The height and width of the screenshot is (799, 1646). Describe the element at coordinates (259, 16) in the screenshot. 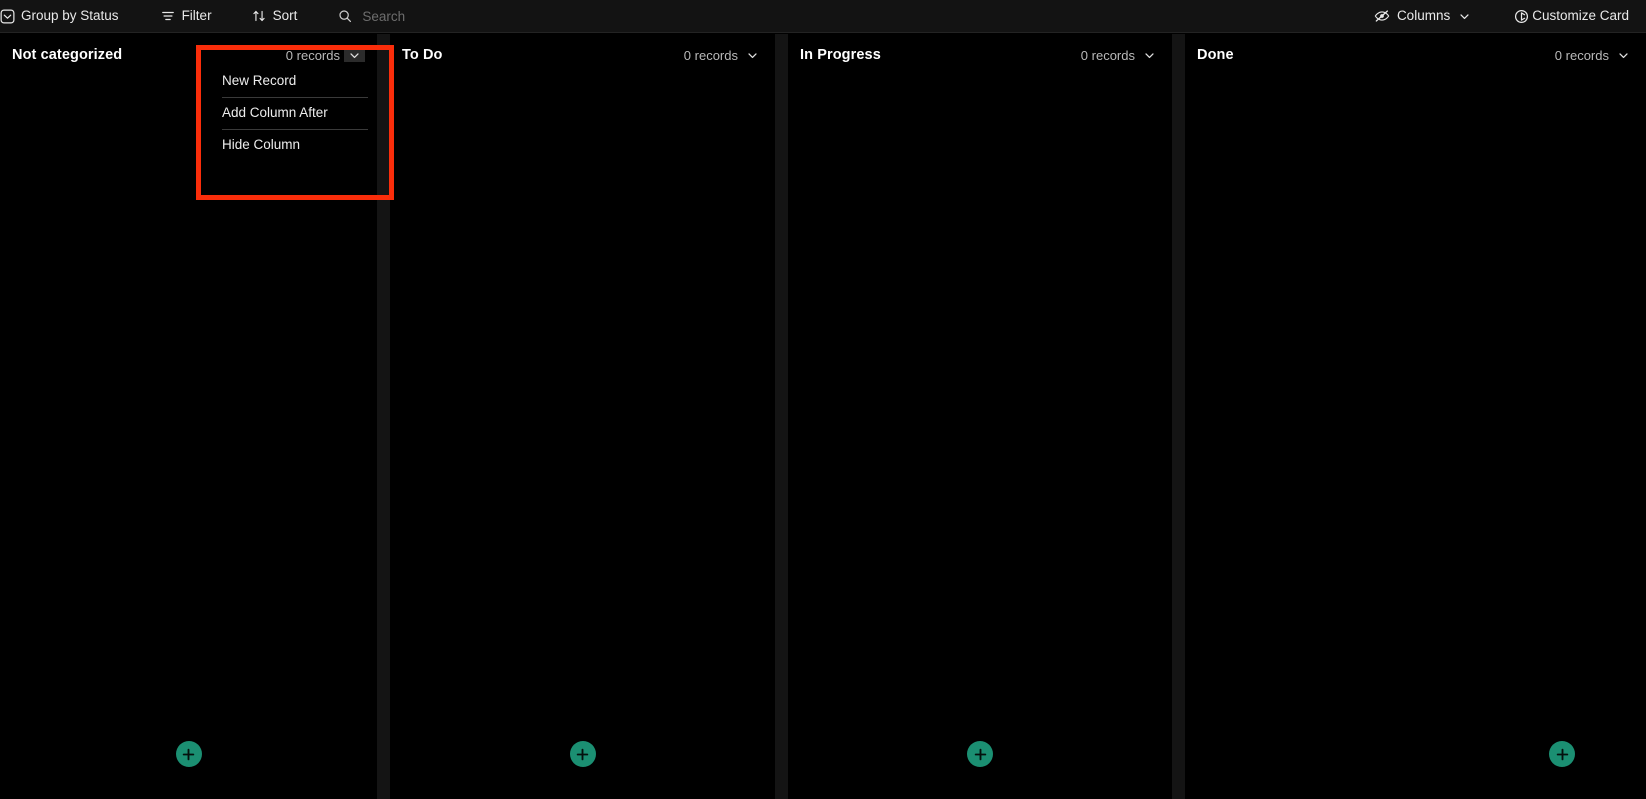

I see `sort-icon` at that location.